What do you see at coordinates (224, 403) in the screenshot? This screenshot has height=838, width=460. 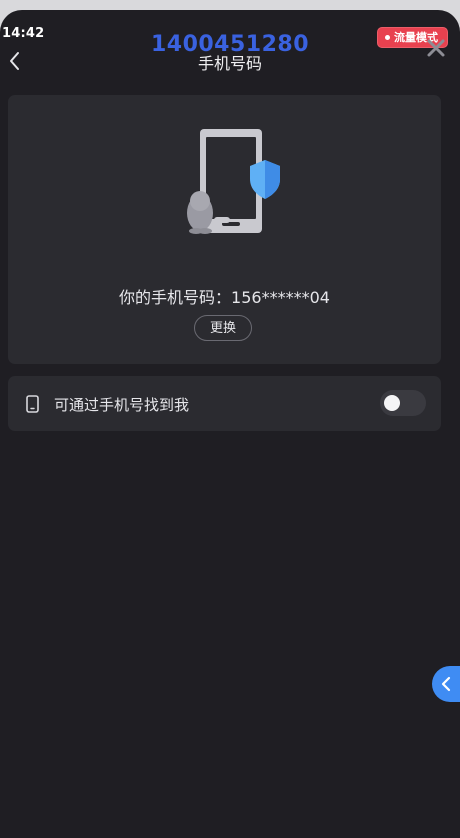 I see `findable-by-phone-row: 可通过手机号找到我` at bounding box center [224, 403].